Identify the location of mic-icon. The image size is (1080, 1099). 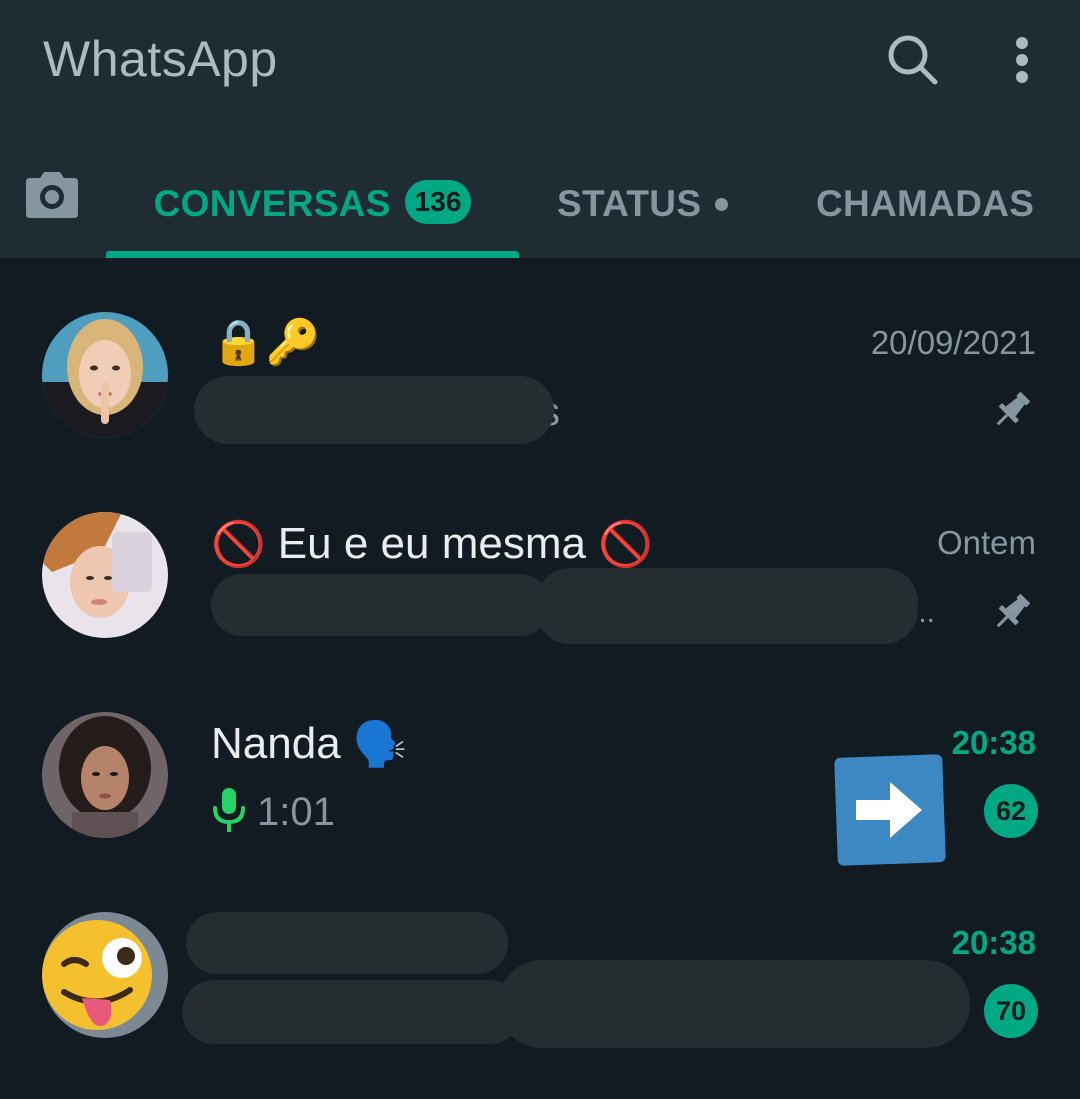
(229, 812).